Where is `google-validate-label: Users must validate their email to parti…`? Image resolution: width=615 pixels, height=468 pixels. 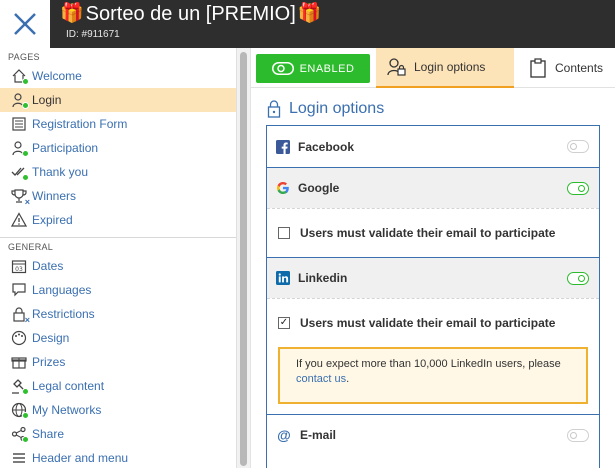
google-validate-label: Users must validate their email to parti… is located at coordinates (428, 233).